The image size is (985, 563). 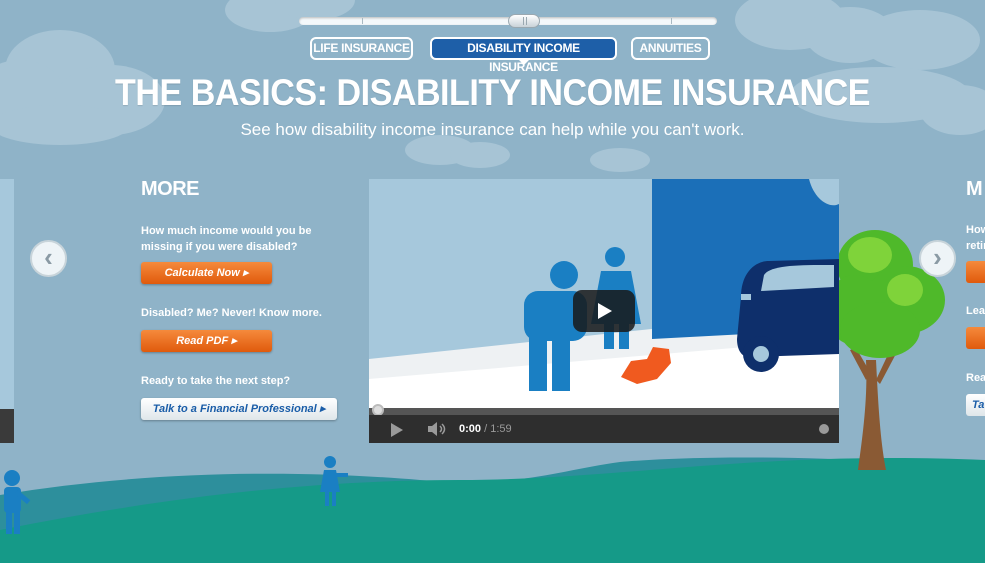 What do you see at coordinates (975, 378) in the screenshot?
I see `next-slide-text: Rea` at bounding box center [975, 378].